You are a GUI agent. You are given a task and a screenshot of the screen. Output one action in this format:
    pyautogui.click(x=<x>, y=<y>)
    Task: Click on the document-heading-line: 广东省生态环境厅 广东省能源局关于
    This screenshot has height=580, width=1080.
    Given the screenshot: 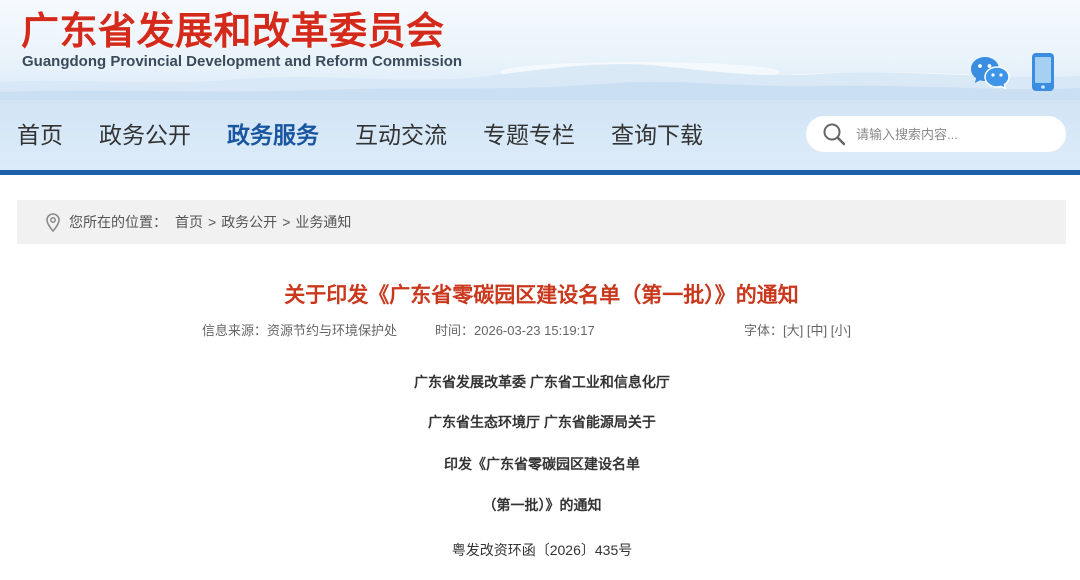 What is the action you would take?
    pyautogui.click(x=542, y=422)
    